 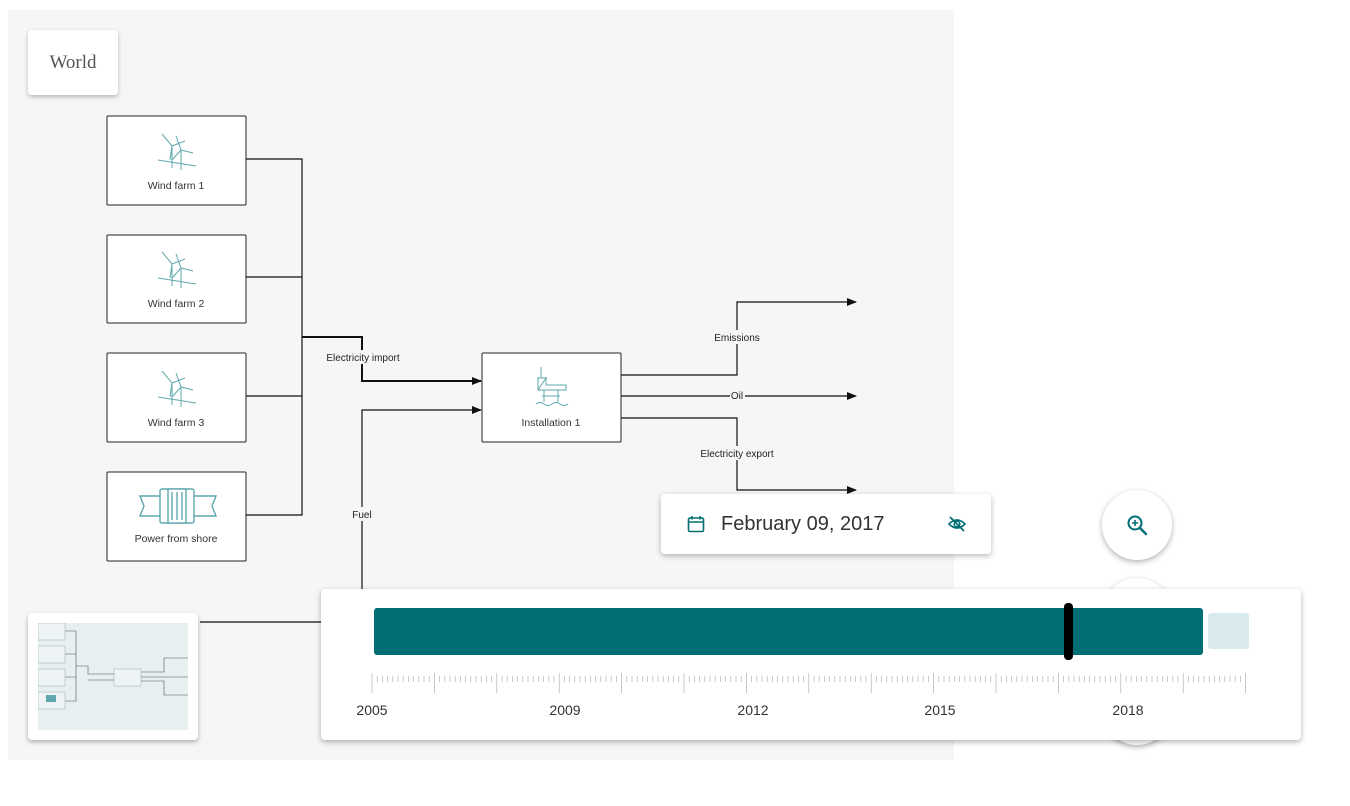 I want to click on timeline-range-bar, so click(x=788, y=631).